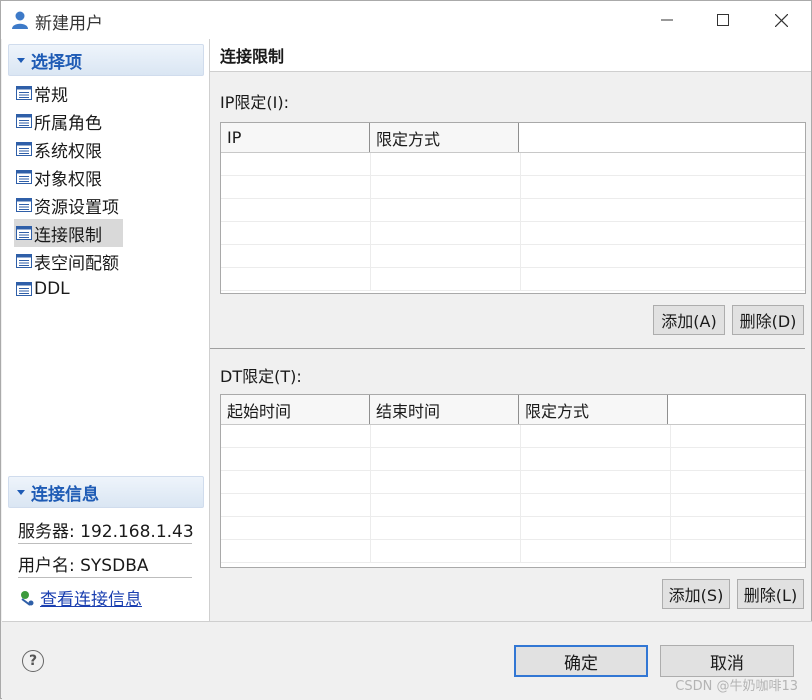 The image size is (812, 700). Describe the element at coordinates (768, 320) in the screenshot. I see `ip-delete-button: 删除(D)` at that location.